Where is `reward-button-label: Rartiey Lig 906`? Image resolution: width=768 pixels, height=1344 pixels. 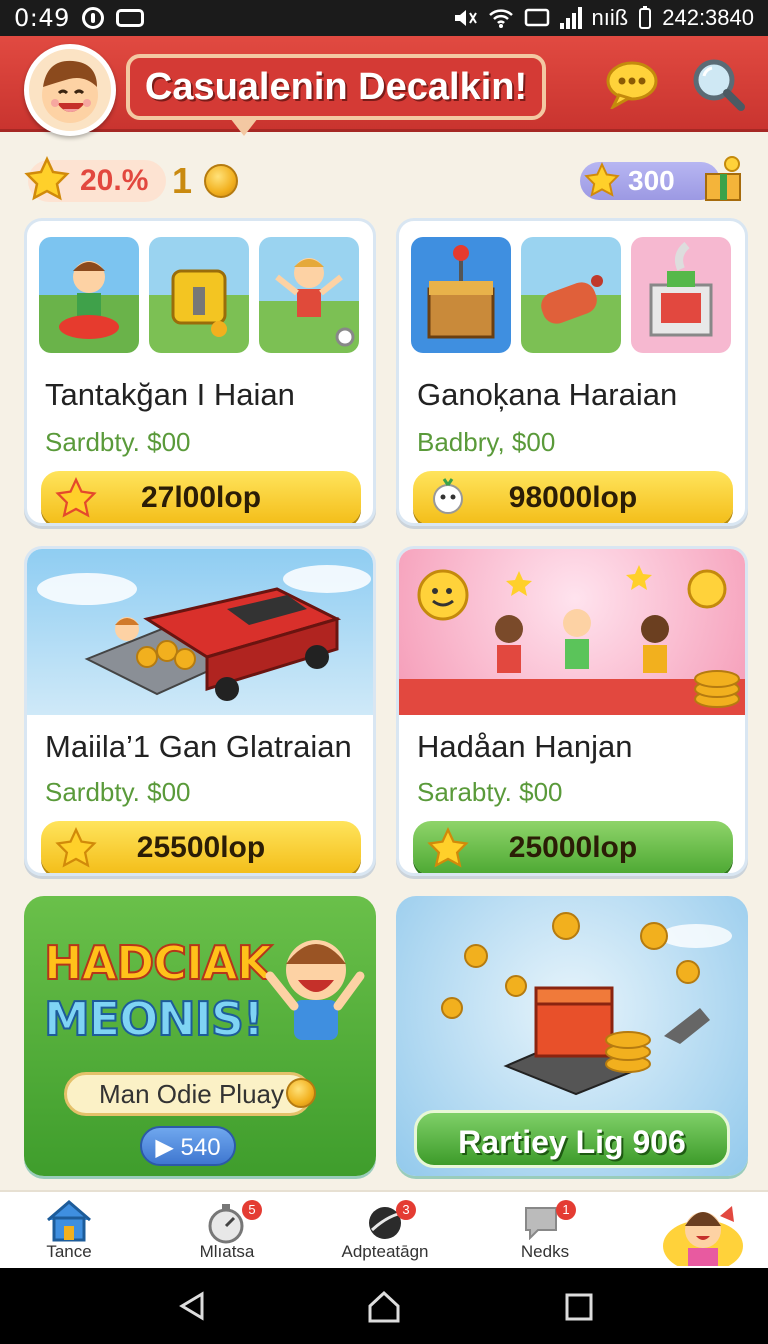
reward-button-label: Rartiey Lig 906 is located at coordinates (572, 1142).